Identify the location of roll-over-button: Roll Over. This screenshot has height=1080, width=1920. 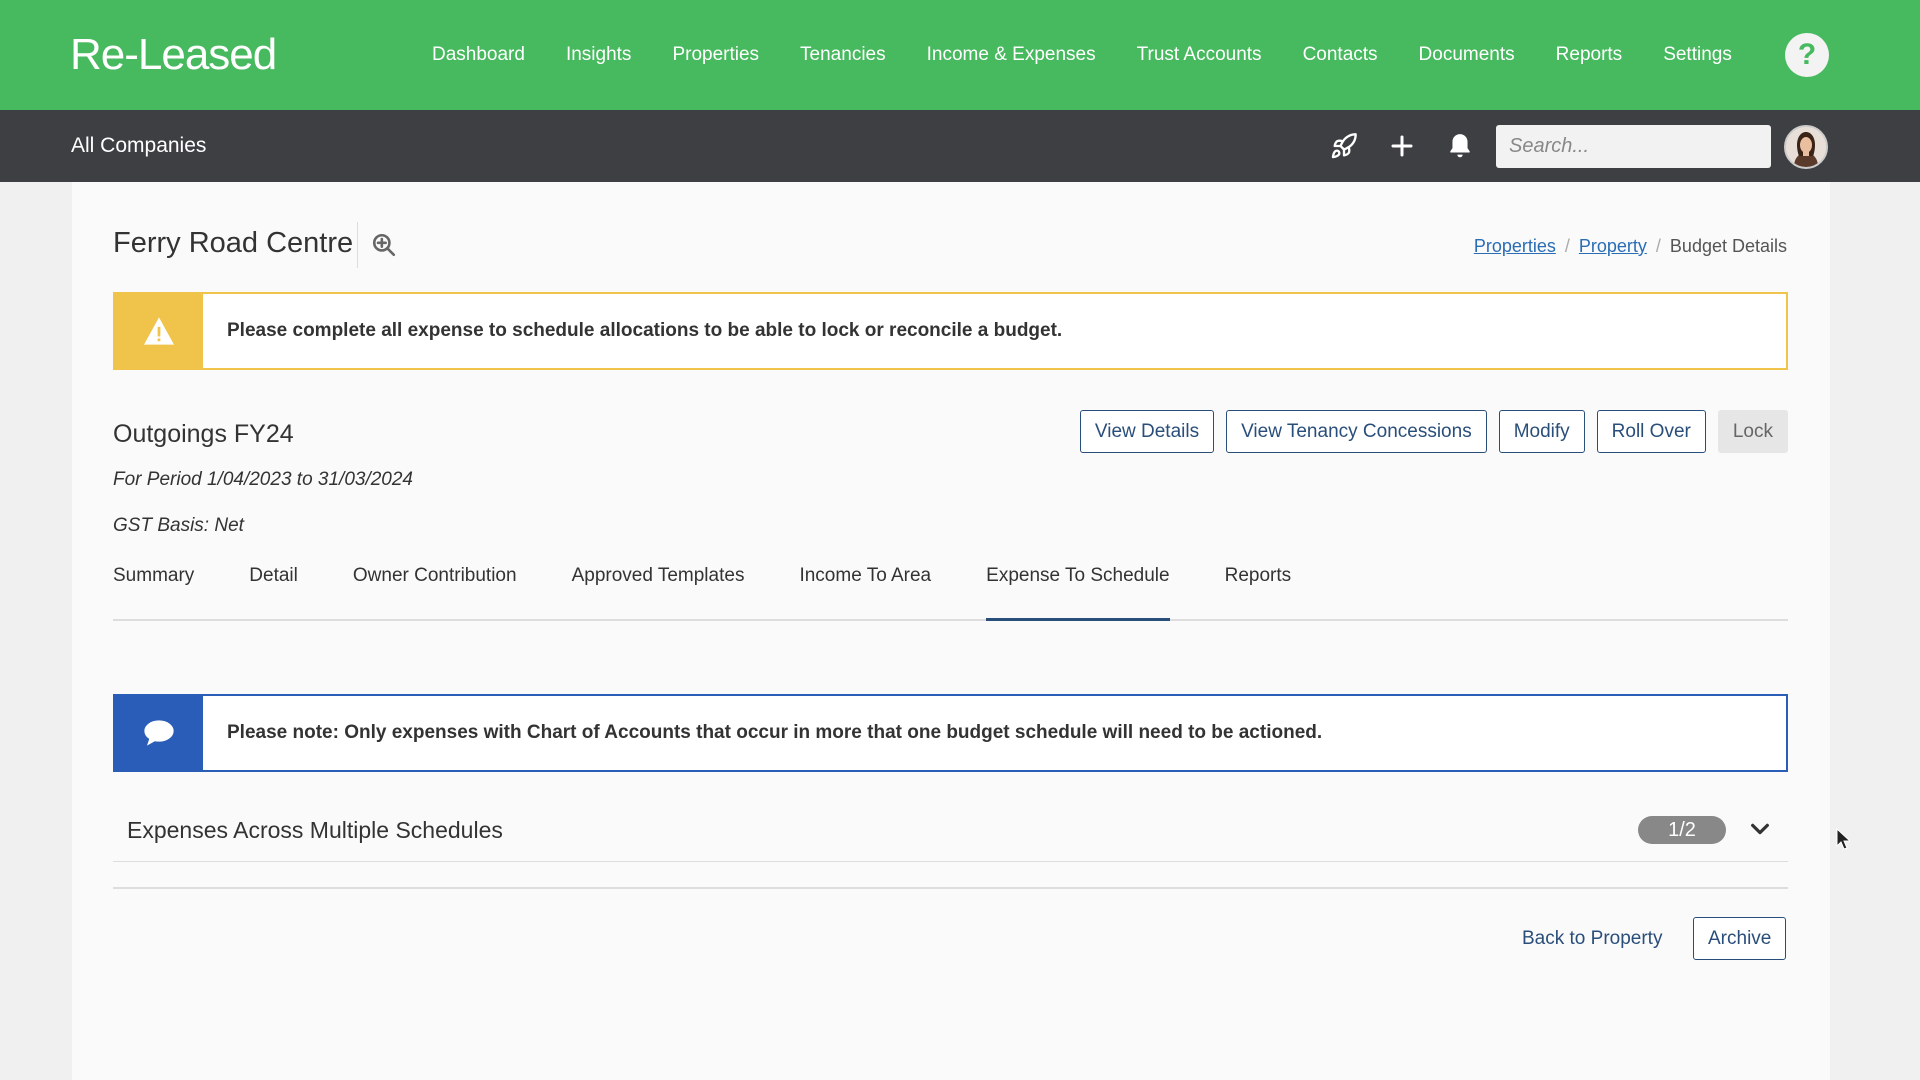
(1651, 431).